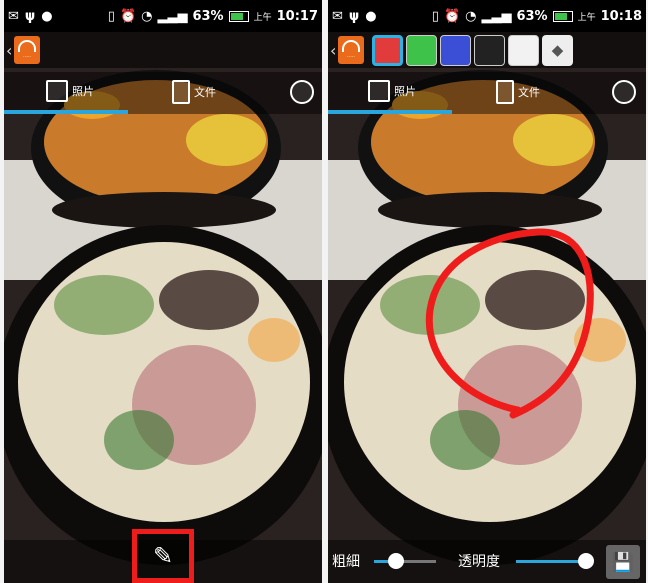 This screenshot has height=583, width=648. What do you see at coordinates (523, 50) in the screenshot?
I see `swatch-white` at bounding box center [523, 50].